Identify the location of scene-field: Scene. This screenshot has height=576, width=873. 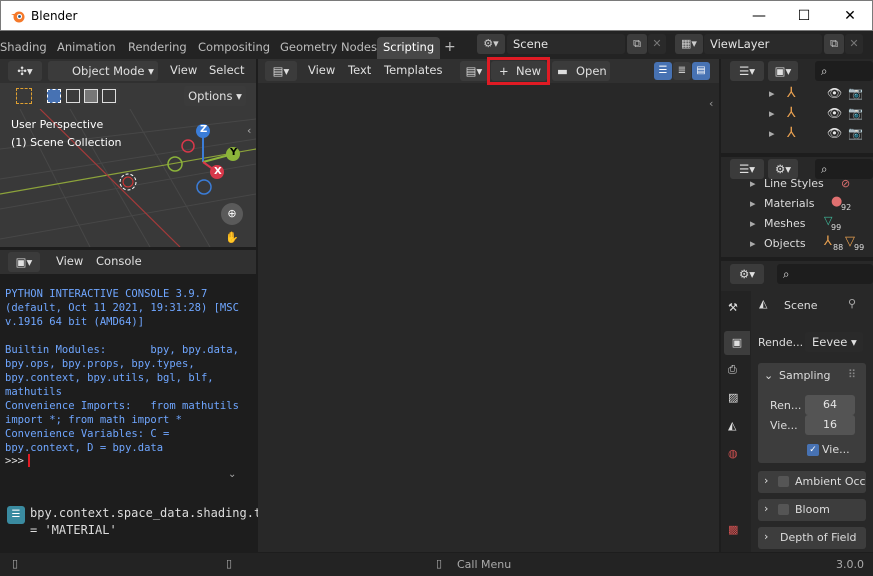
(566, 44).